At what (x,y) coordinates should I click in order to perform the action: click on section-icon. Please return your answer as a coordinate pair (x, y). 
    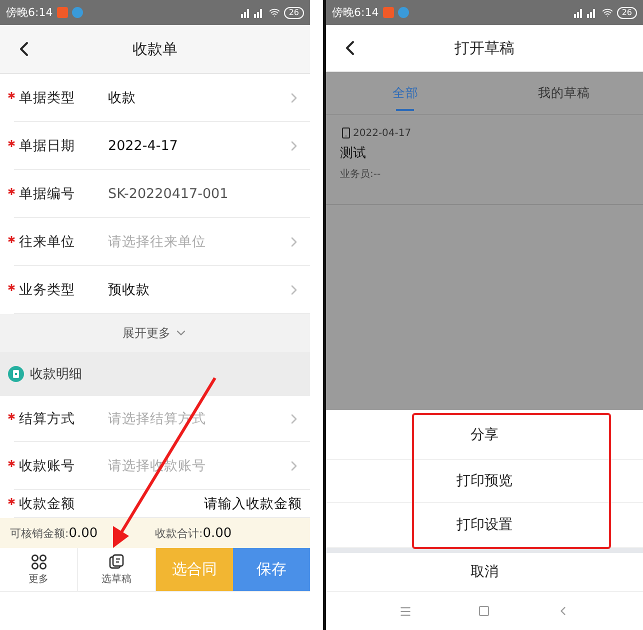
    Looking at the image, I should click on (16, 374).